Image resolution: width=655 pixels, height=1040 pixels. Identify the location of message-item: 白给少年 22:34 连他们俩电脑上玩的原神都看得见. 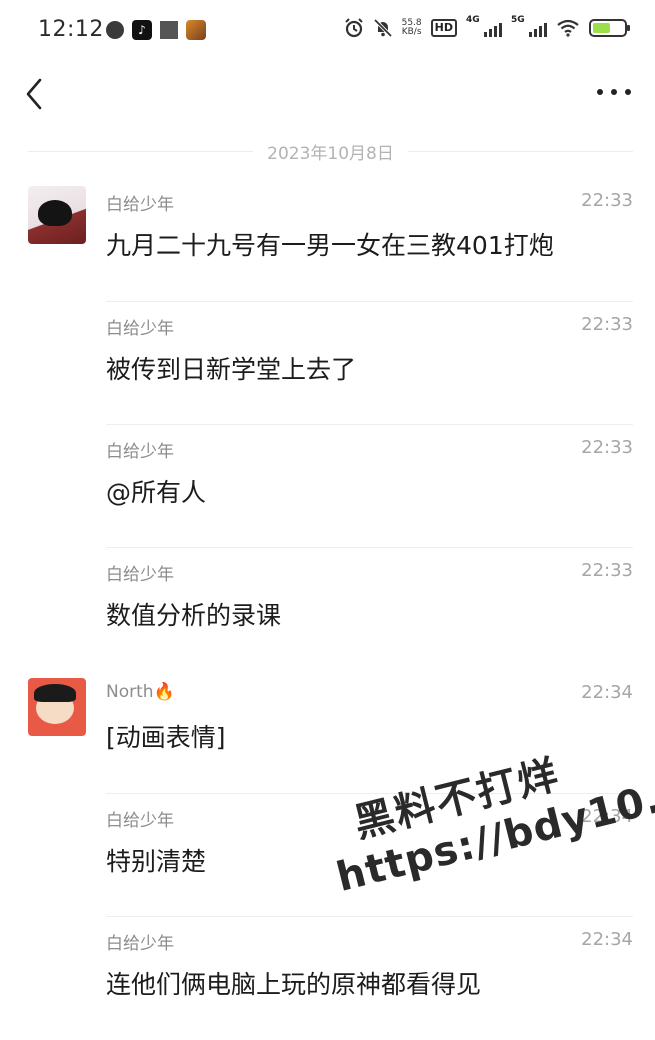
(327, 977).